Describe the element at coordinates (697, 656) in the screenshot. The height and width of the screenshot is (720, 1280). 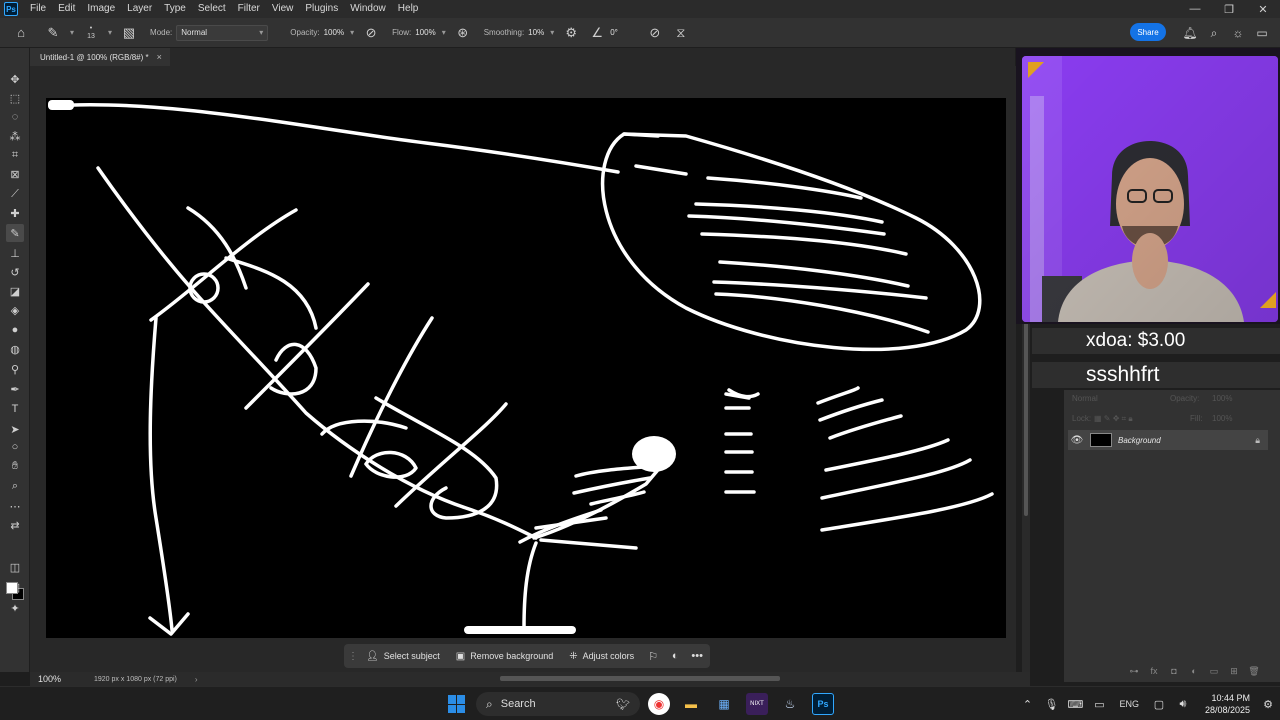
I see `more-options-button: •••` at that location.